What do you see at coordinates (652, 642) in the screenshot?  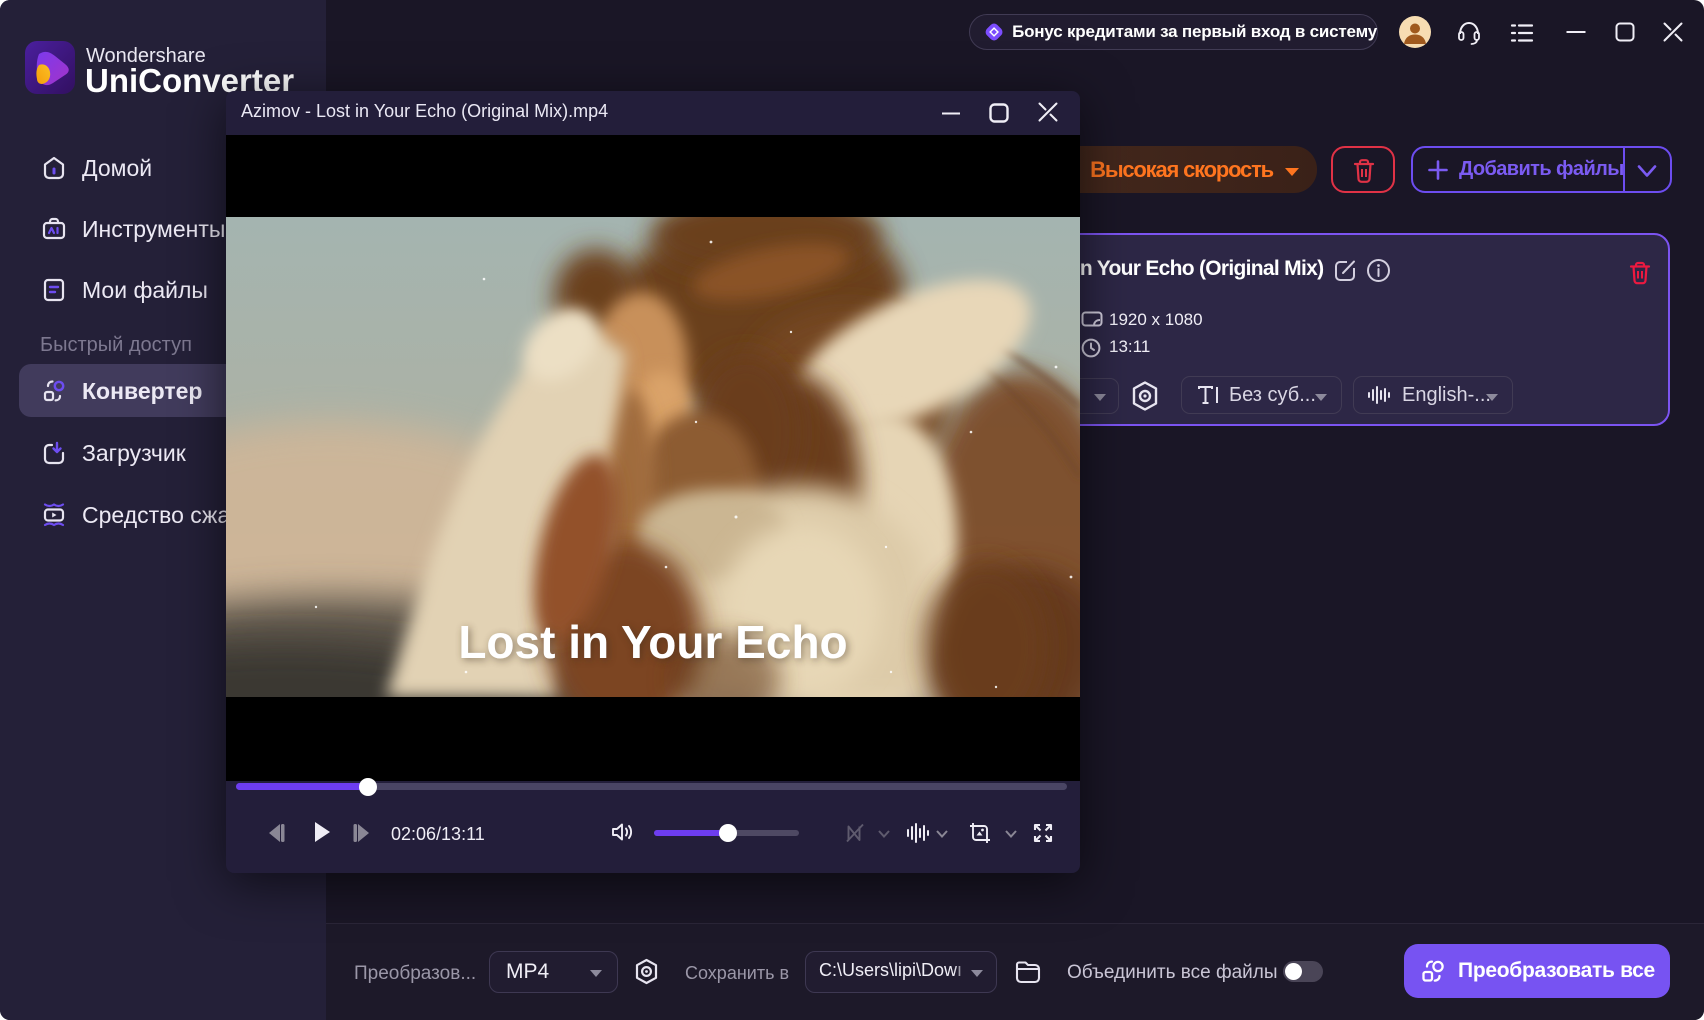 I see `svg-text: Lost in Your Echo` at bounding box center [652, 642].